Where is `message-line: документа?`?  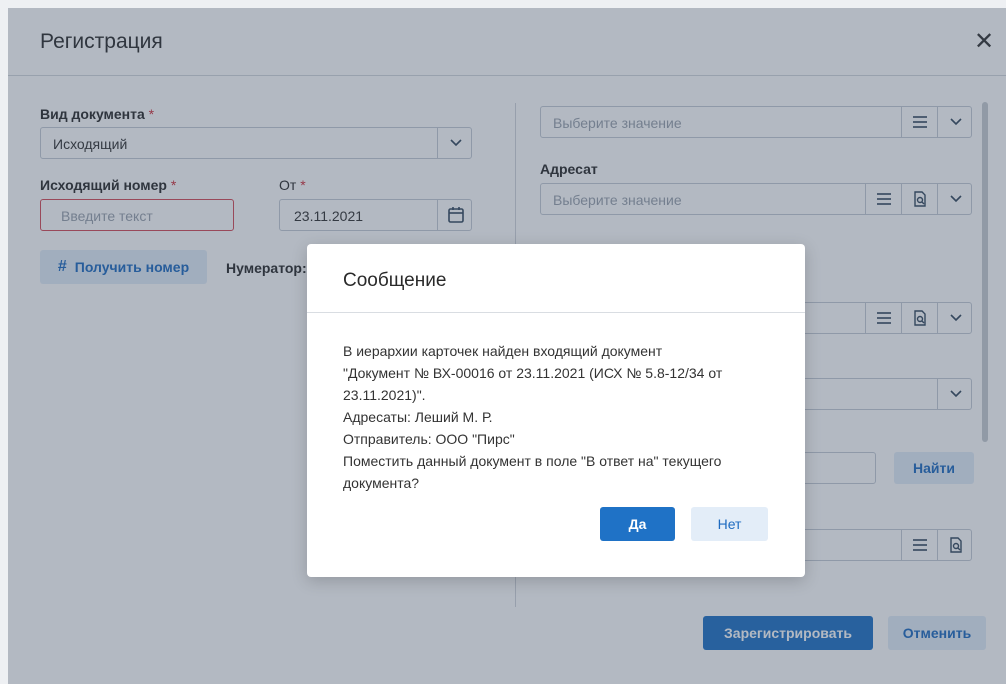
message-line: документа? is located at coordinates (381, 483).